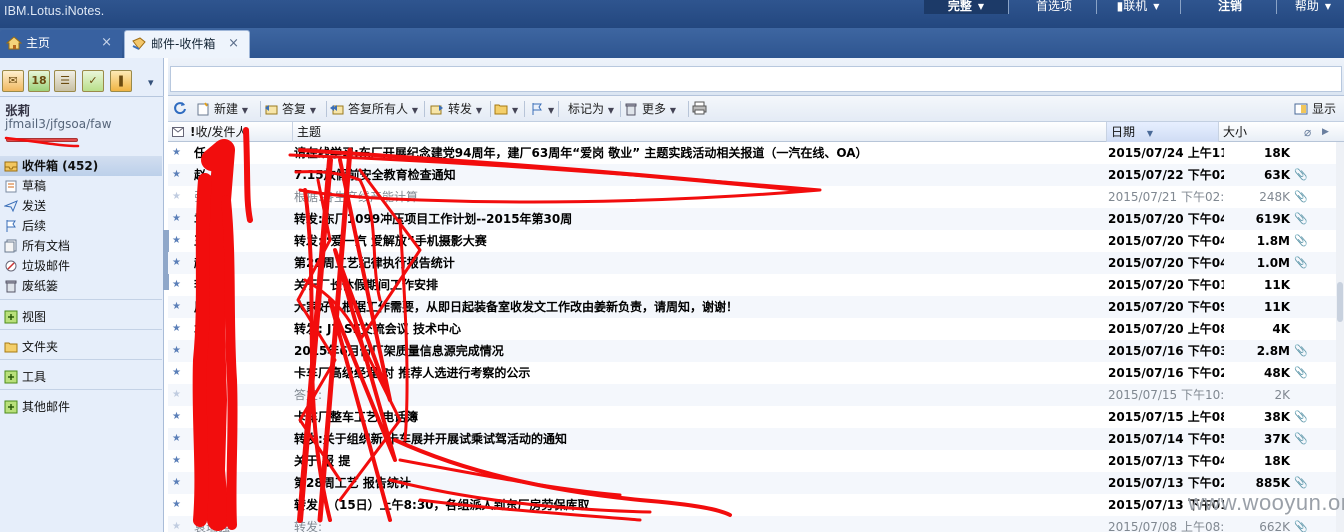 This screenshot has width=1344, height=532. What do you see at coordinates (756, 79) in the screenshot?
I see `search-area` at bounding box center [756, 79].